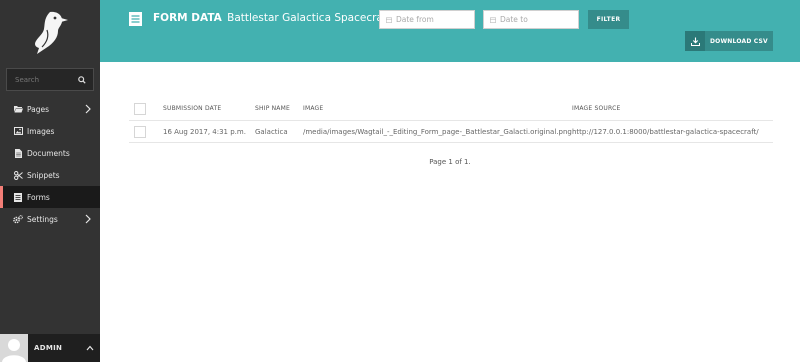 This screenshot has height=362, width=800. What do you see at coordinates (90, 348) in the screenshot?
I see `chevron-up-icon` at bounding box center [90, 348].